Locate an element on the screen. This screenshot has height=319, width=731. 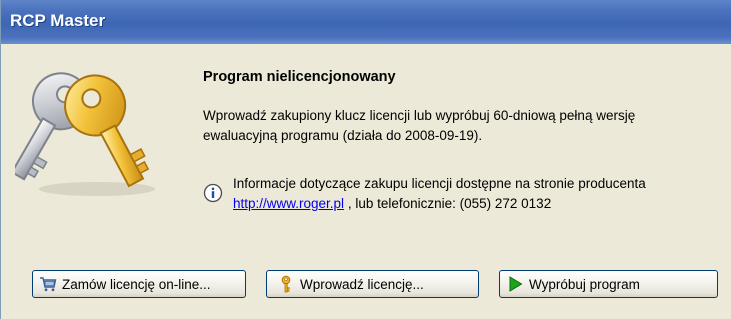
try-program-button: Wypróbuj program is located at coordinates (608, 284).